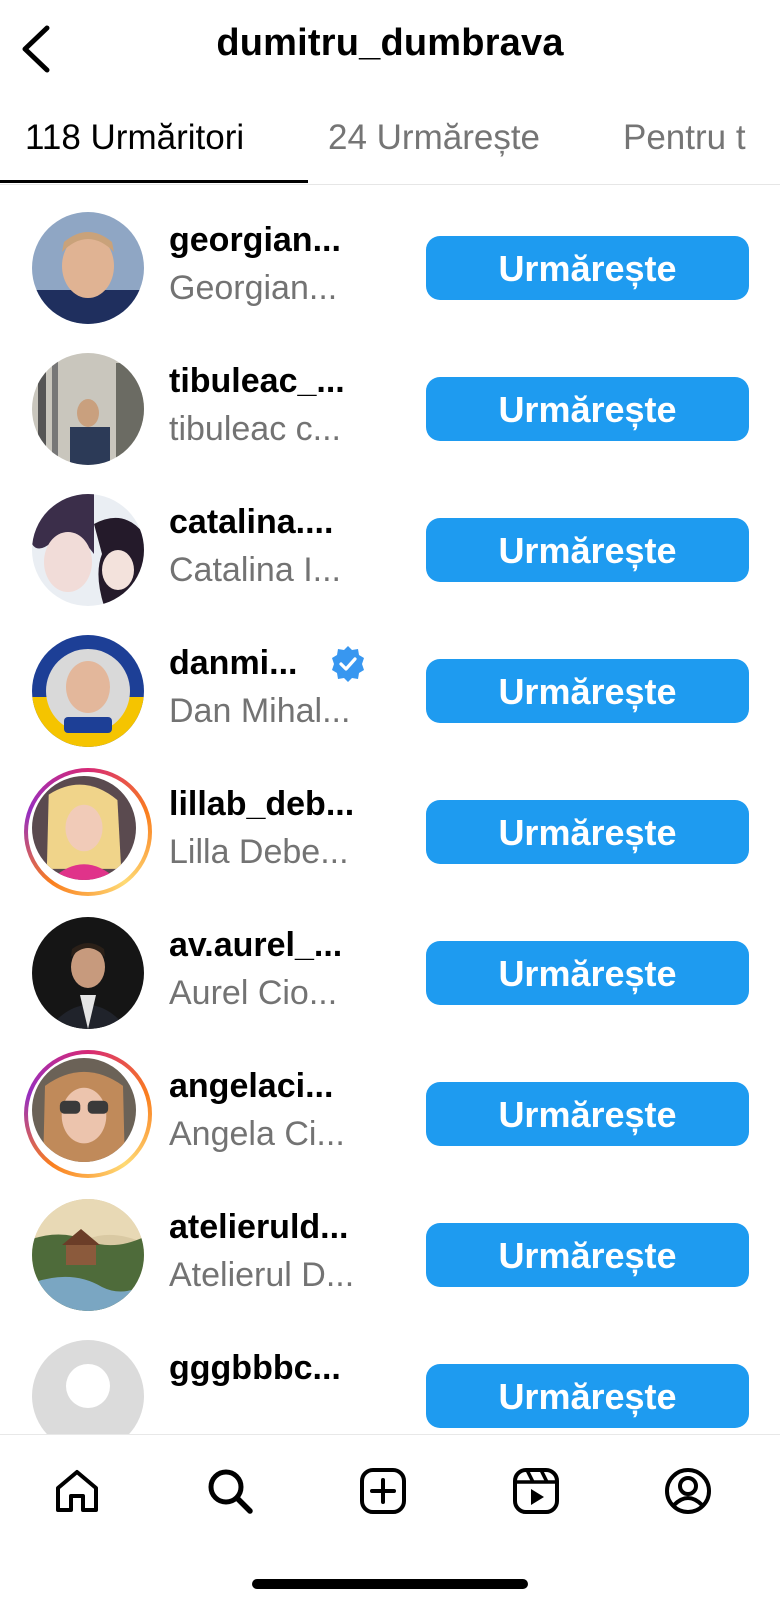 The height and width of the screenshot is (1601, 780). I want to click on tab-following: 24 Urmărește, so click(434, 138).